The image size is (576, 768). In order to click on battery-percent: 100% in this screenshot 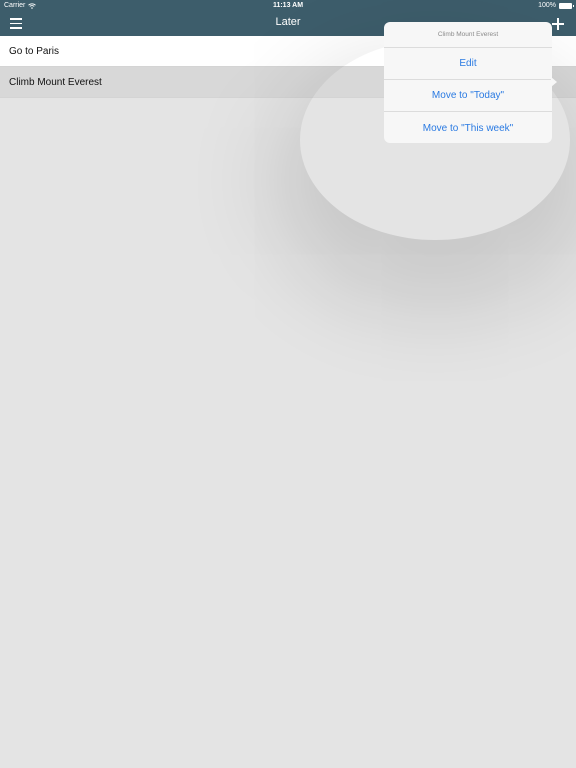, I will do `click(547, 5)`.